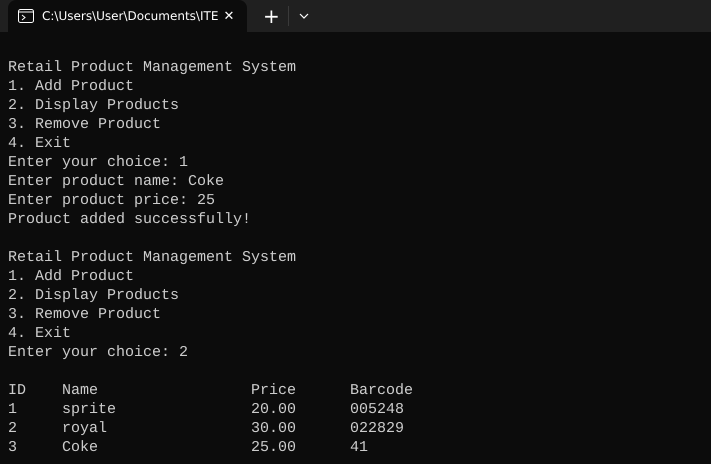  What do you see at coordinates (229, 16) in the screenshot?
I see `close-button: ✕` at bounding box center [229, 16].